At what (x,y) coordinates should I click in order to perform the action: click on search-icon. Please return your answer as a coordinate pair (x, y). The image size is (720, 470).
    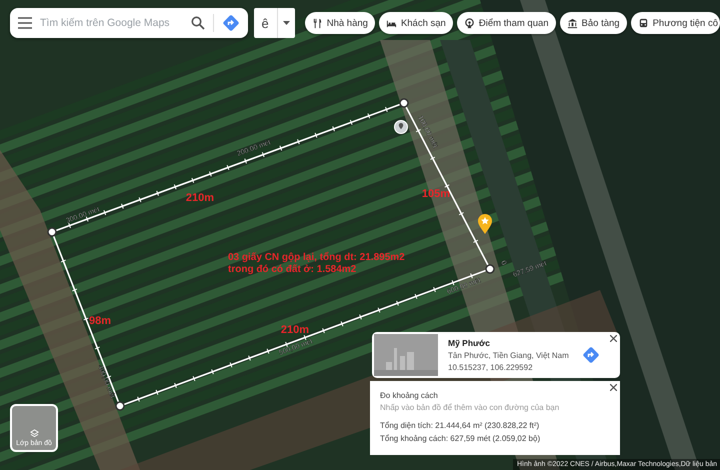
    Looking at the image, I should click on (197, 23).